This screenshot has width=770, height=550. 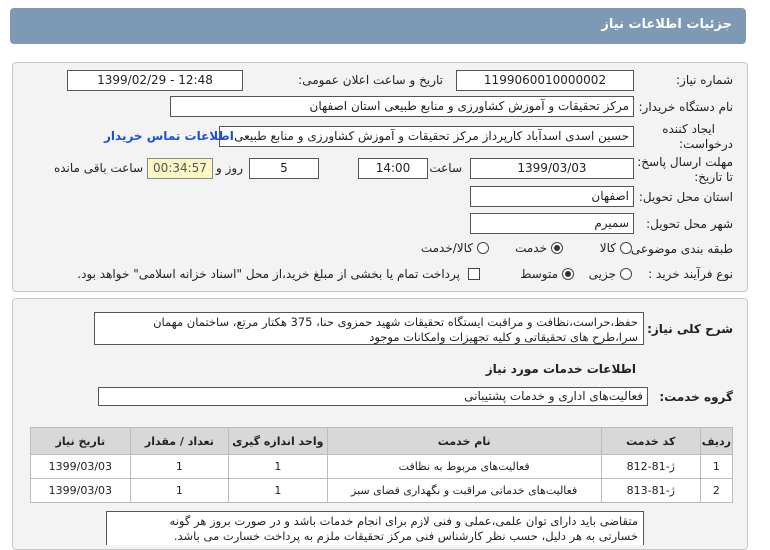 I want to click on remaining-time-field: 00:34:57, so click(x=180, y=168).